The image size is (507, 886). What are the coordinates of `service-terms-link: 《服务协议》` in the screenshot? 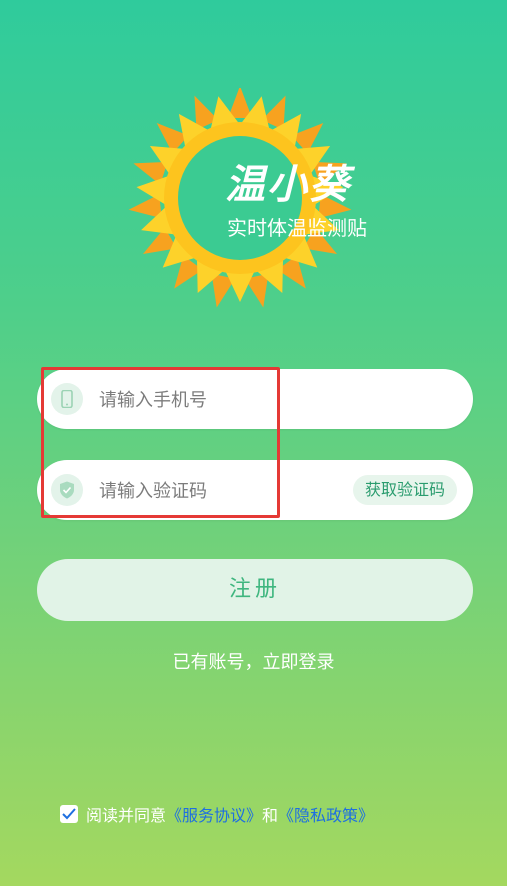 It's located at (214, 814).